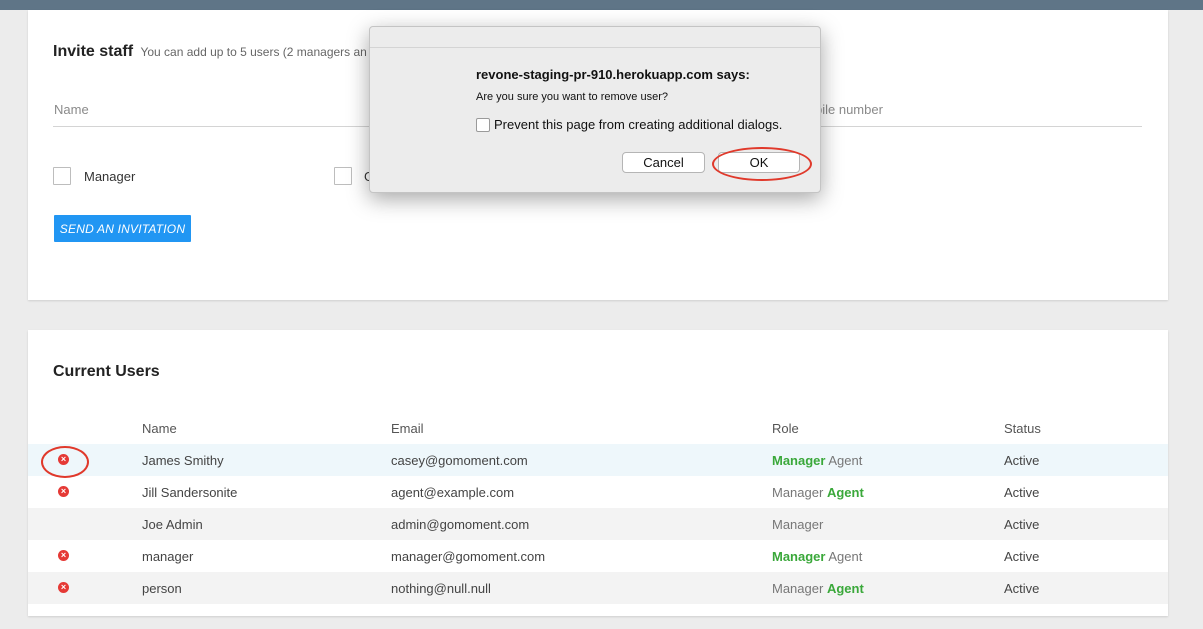 This screenshot has width=1203, height=629. I want to click on user-email: agent@example.com, so click(453, 492).